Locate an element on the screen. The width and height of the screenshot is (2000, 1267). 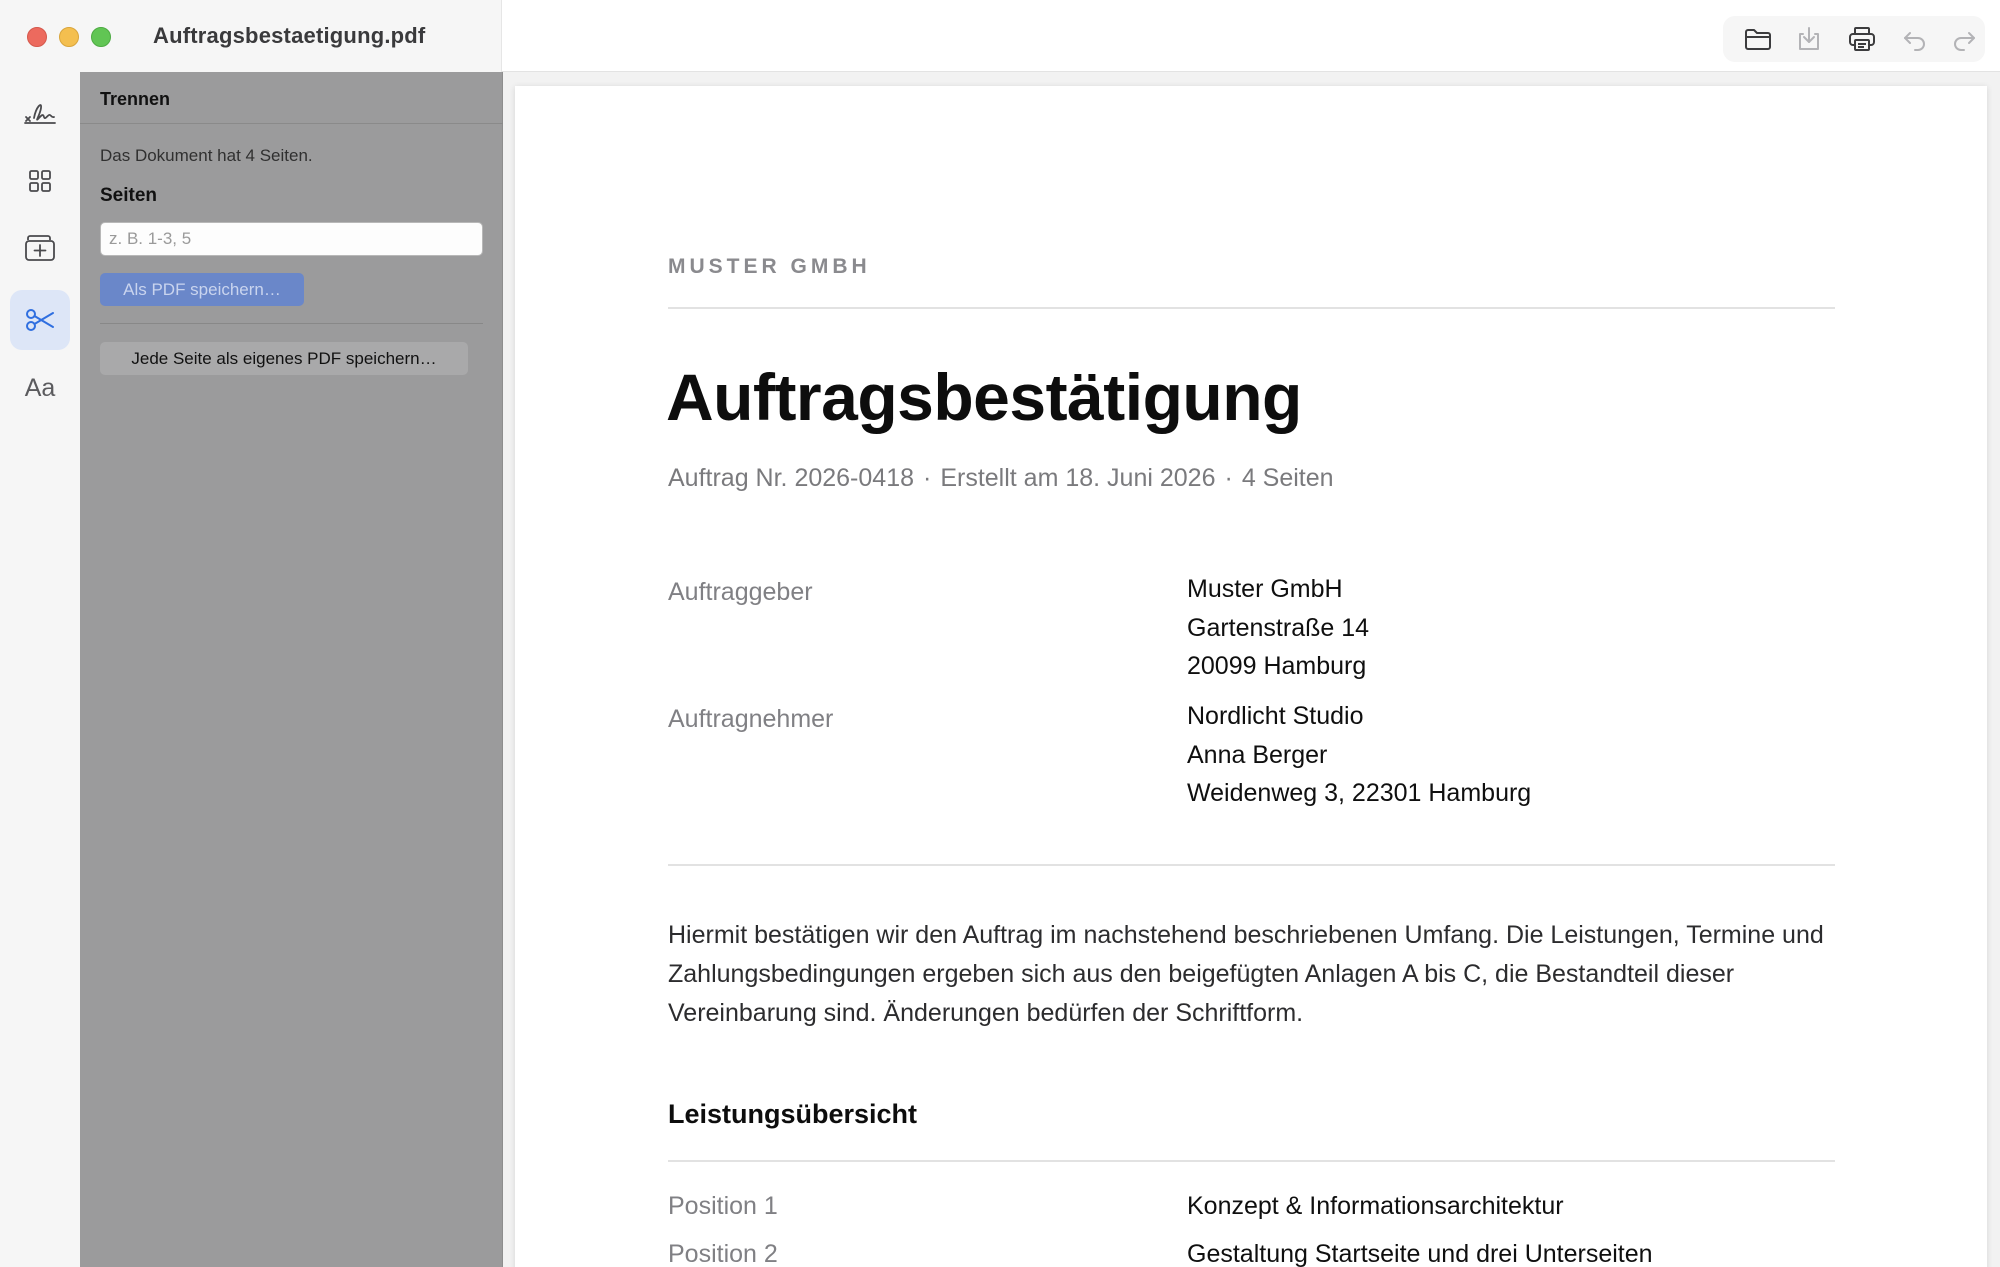
section-title: Leistungsübersicht is located at coordinates (793, 1114).